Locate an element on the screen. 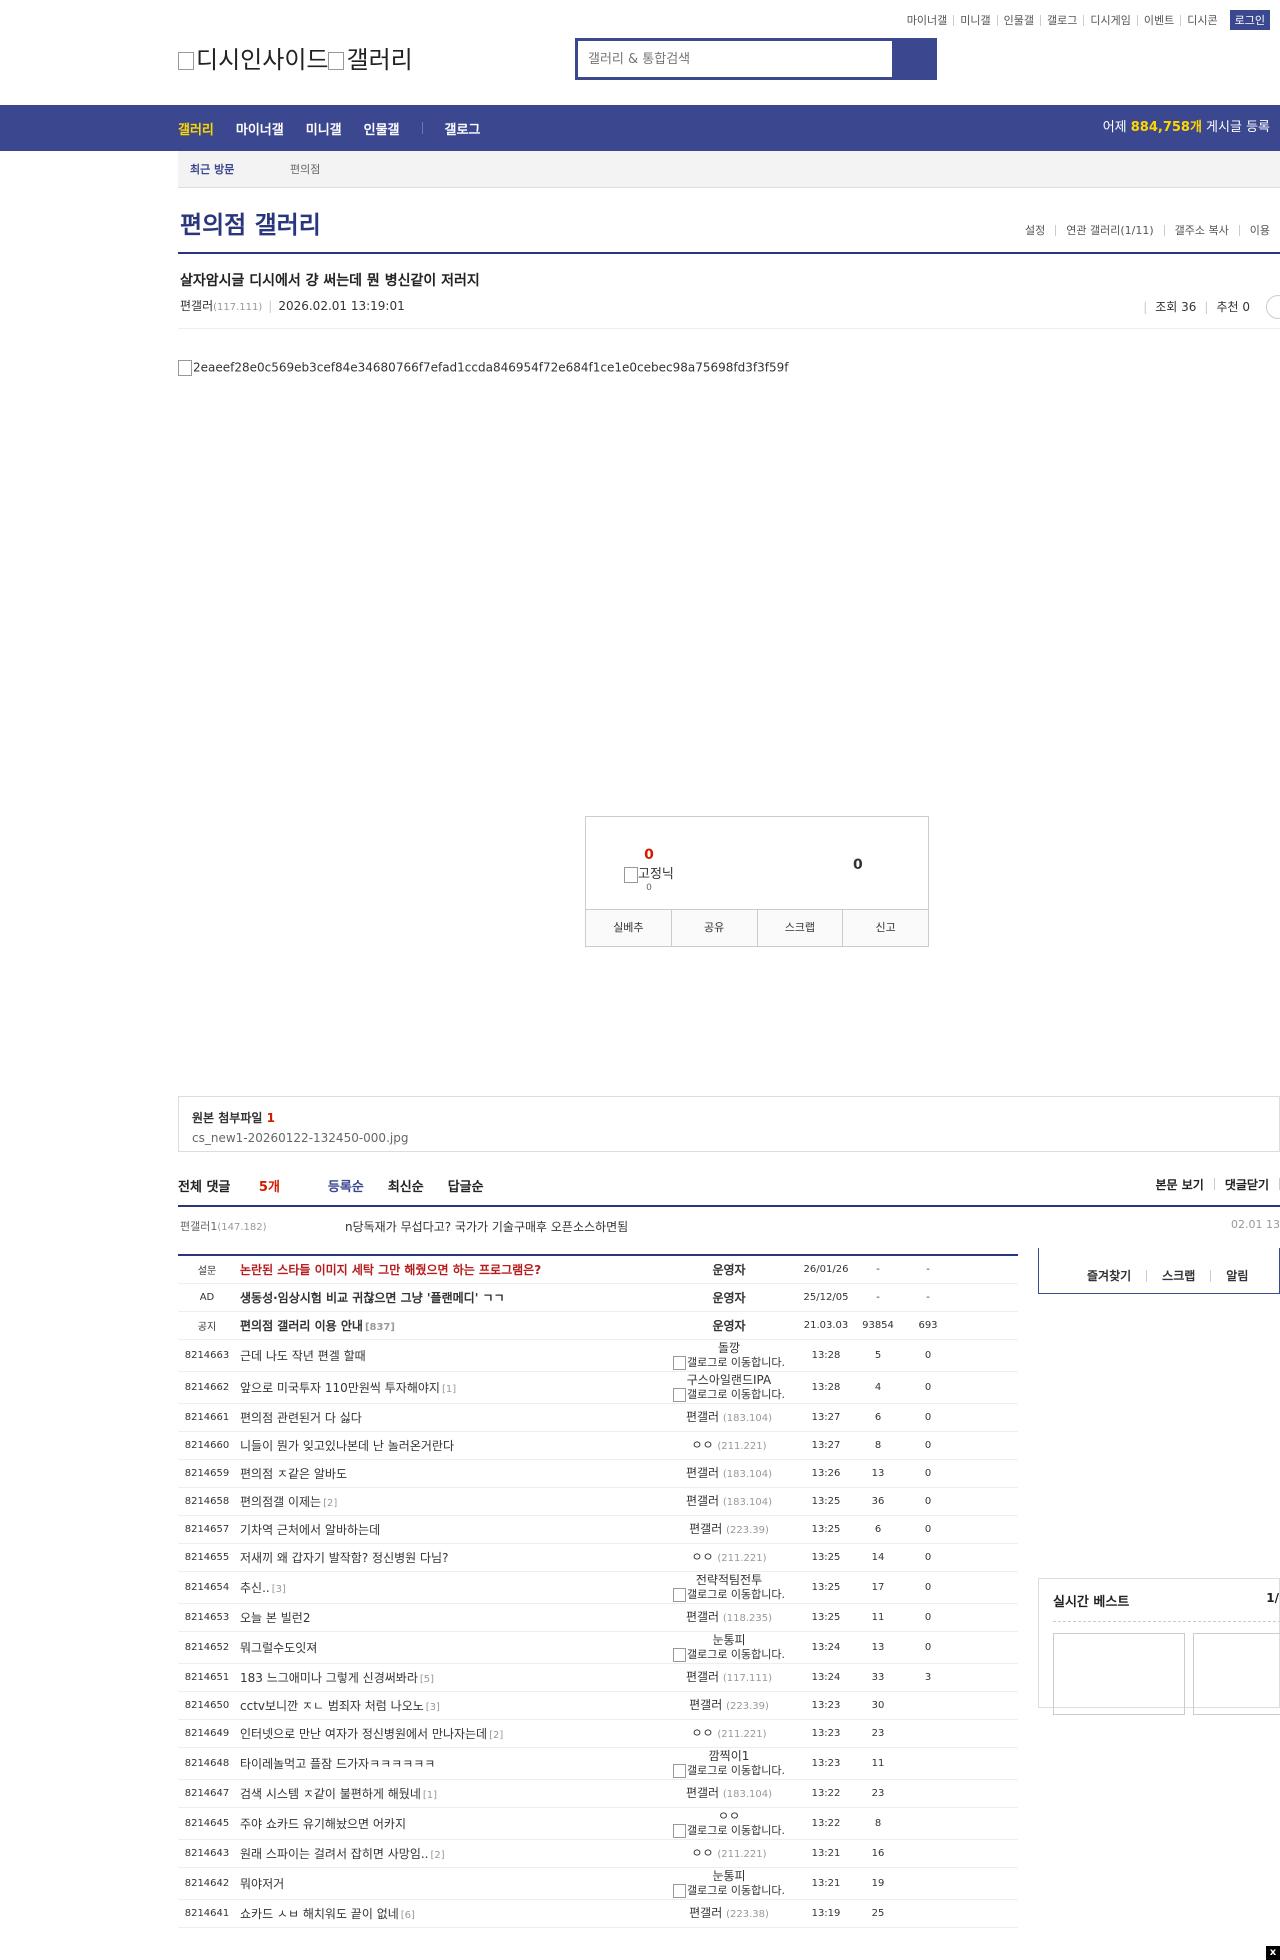 The width and height of the screenshot is (1280, 1960). post-writer: ㅇㅇ 갤로그로 이동합니다. is located at coordinates (729, 1823).